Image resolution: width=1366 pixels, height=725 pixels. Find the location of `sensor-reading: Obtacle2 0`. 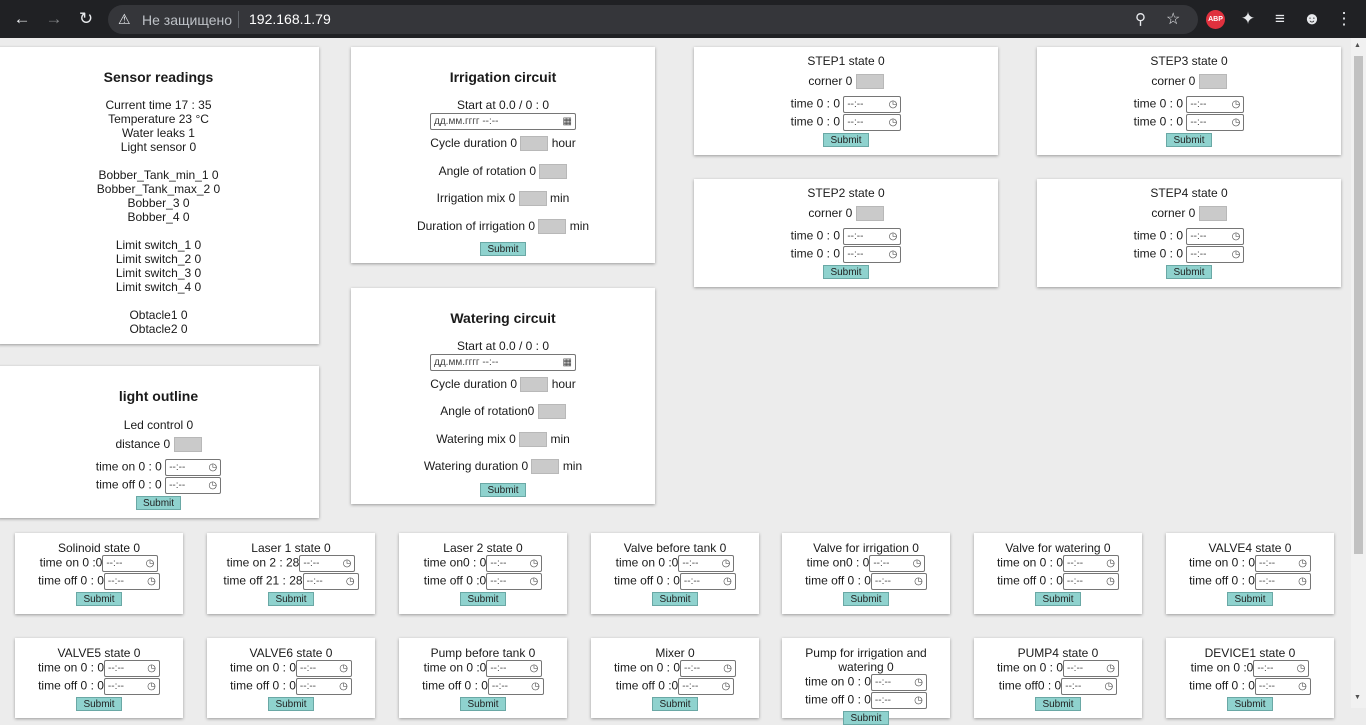

sensor-reading: Obtacle2 0 is located at coordinates (158, 329).